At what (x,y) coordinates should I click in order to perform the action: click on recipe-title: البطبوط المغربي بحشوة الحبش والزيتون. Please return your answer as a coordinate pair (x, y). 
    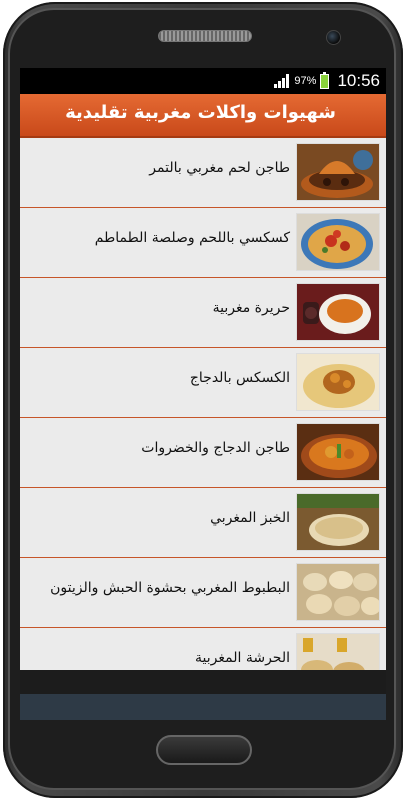
    Looking at the image, I should click on (170, 588).